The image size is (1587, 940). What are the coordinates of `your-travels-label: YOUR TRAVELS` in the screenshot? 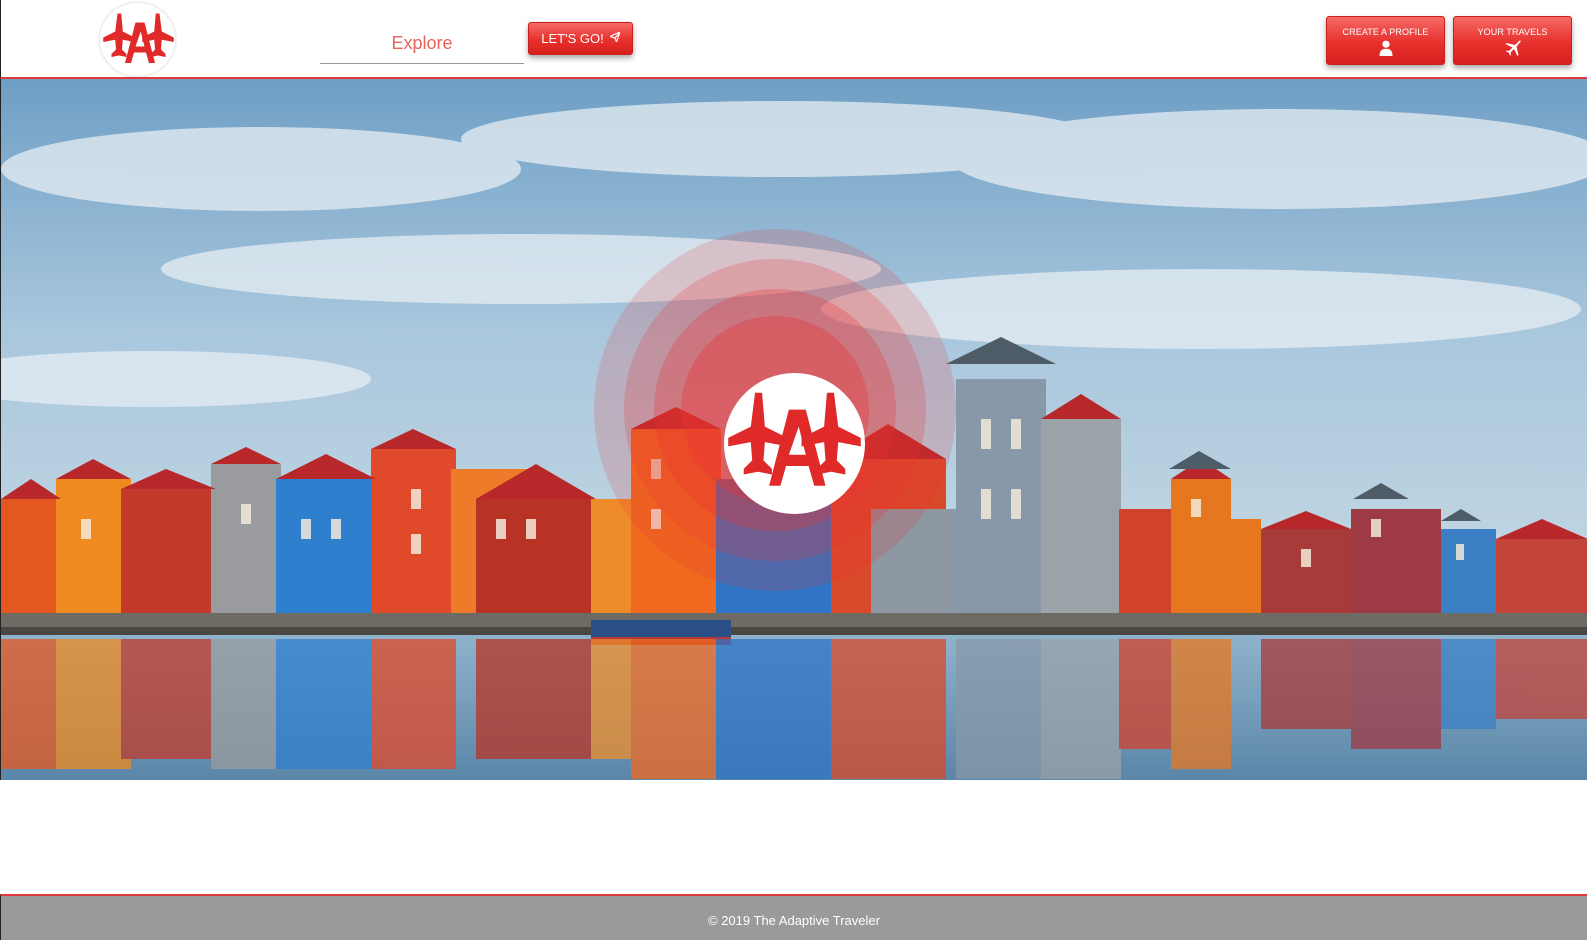 It's located at (1512, 32).